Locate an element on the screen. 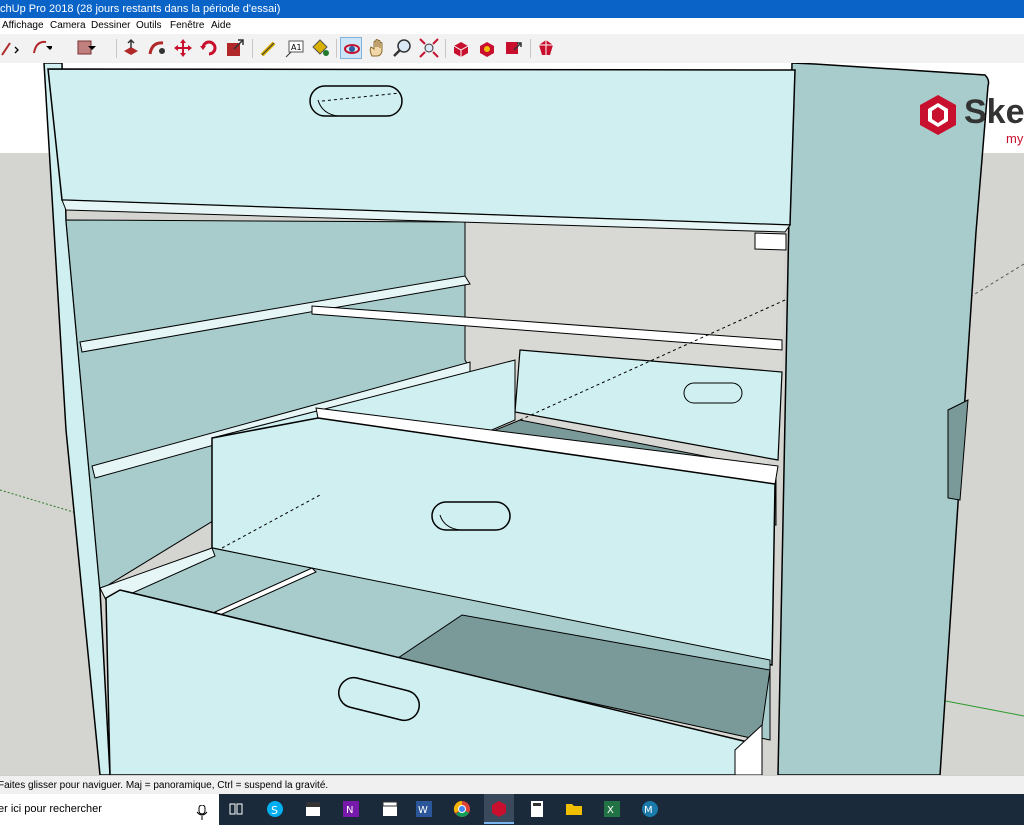 The width and height of the screenshot is (1024, 833). excel-icon: X is located at coordinates (612, 809).